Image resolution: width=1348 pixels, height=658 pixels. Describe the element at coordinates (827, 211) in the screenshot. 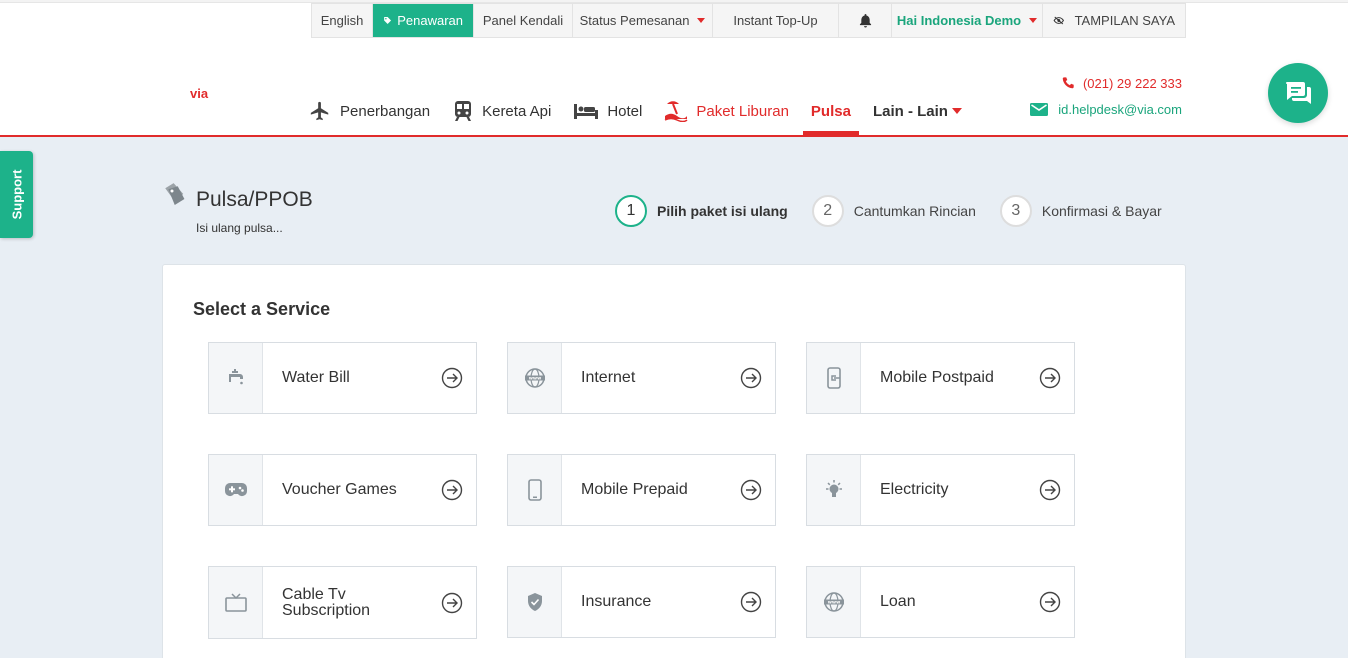

I see `step-number: 2` at that location.